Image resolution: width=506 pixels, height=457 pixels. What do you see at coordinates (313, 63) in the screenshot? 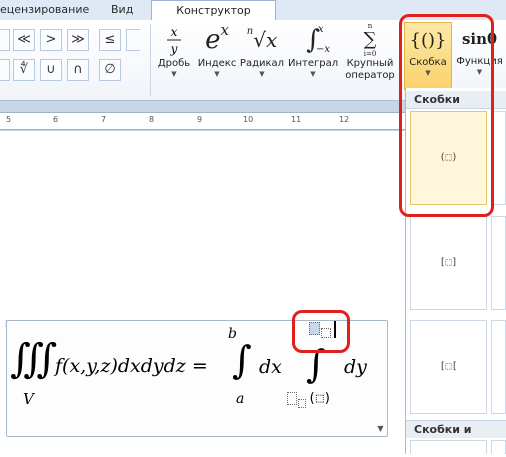
I see `integral-label: Интеграл` at bounding box center [313, 63].